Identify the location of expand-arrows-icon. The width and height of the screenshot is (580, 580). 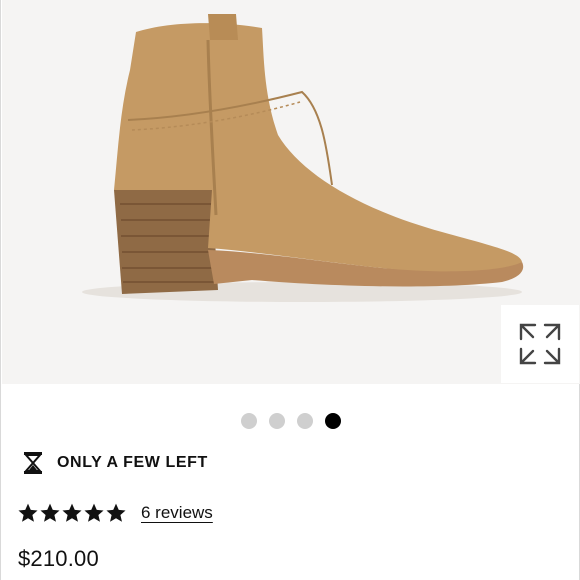
(540, 344).